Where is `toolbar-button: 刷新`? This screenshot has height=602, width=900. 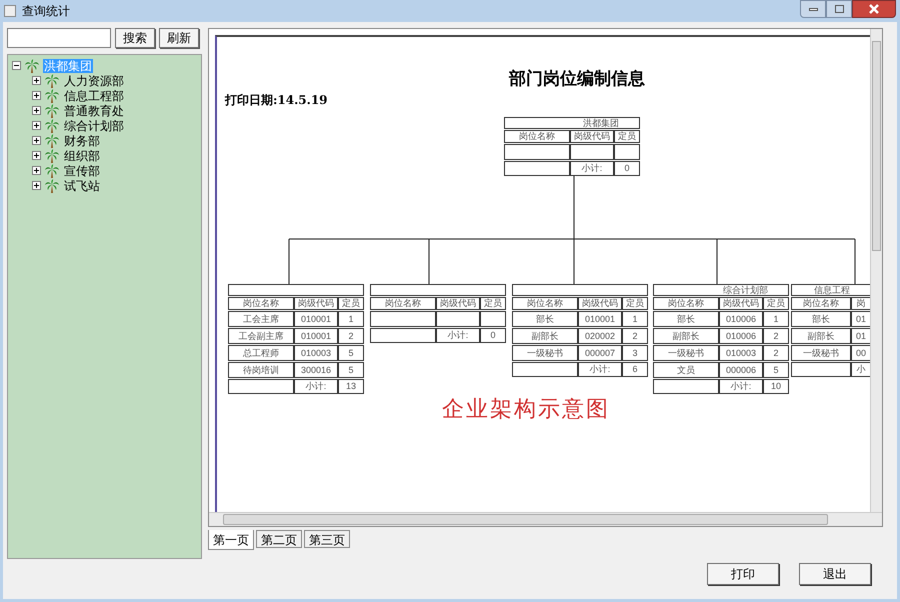
toolbar-button: 刷新 is located at coordinates (179, 38).